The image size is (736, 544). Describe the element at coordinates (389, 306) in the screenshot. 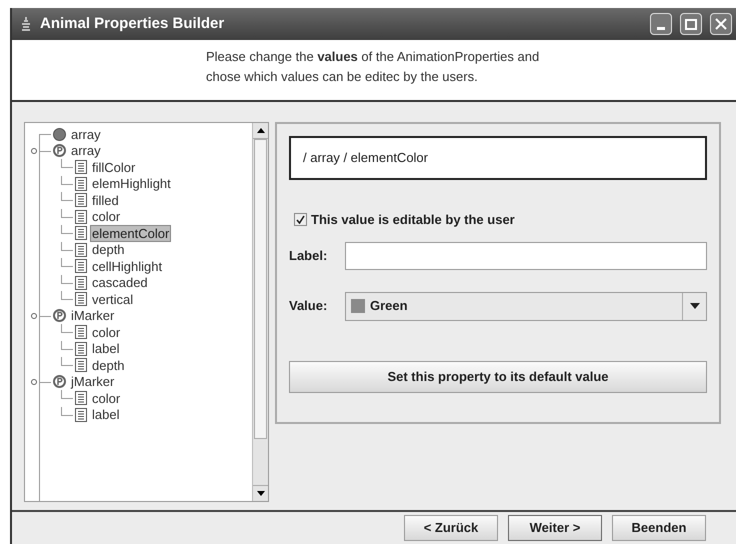

I see `selected-value: Green` at that location.